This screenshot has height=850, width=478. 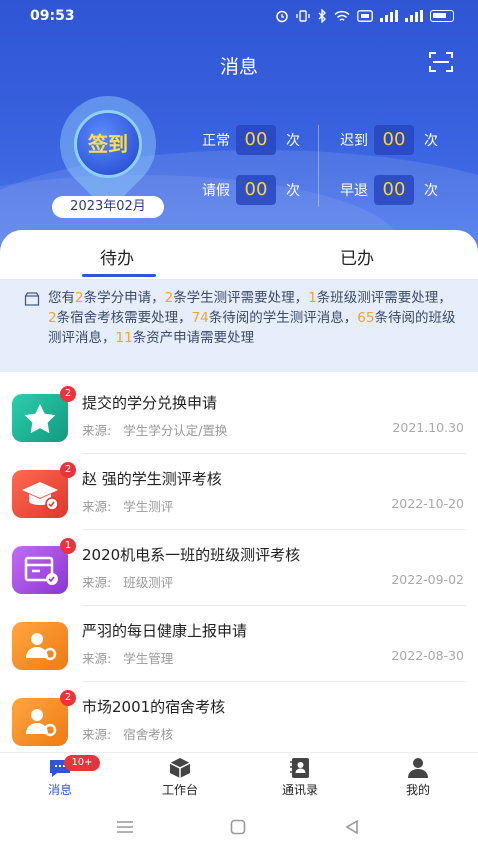 I want to click on notice-count: 65, so click(x=366, y=318).